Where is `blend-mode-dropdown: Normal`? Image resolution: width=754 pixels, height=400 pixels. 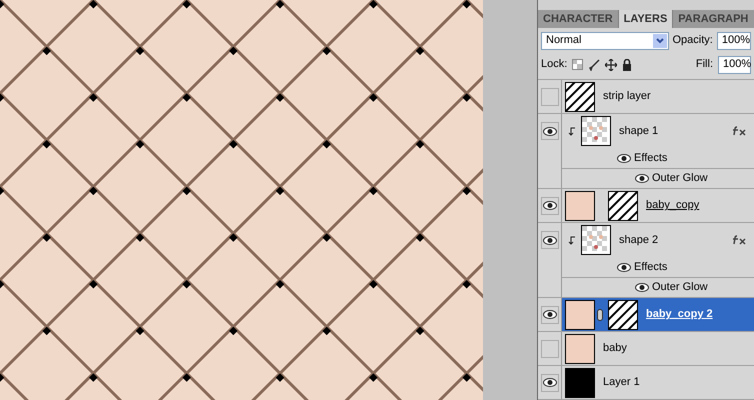 blend-mode-dropdown: Normal is located at coordinates (604, 41).